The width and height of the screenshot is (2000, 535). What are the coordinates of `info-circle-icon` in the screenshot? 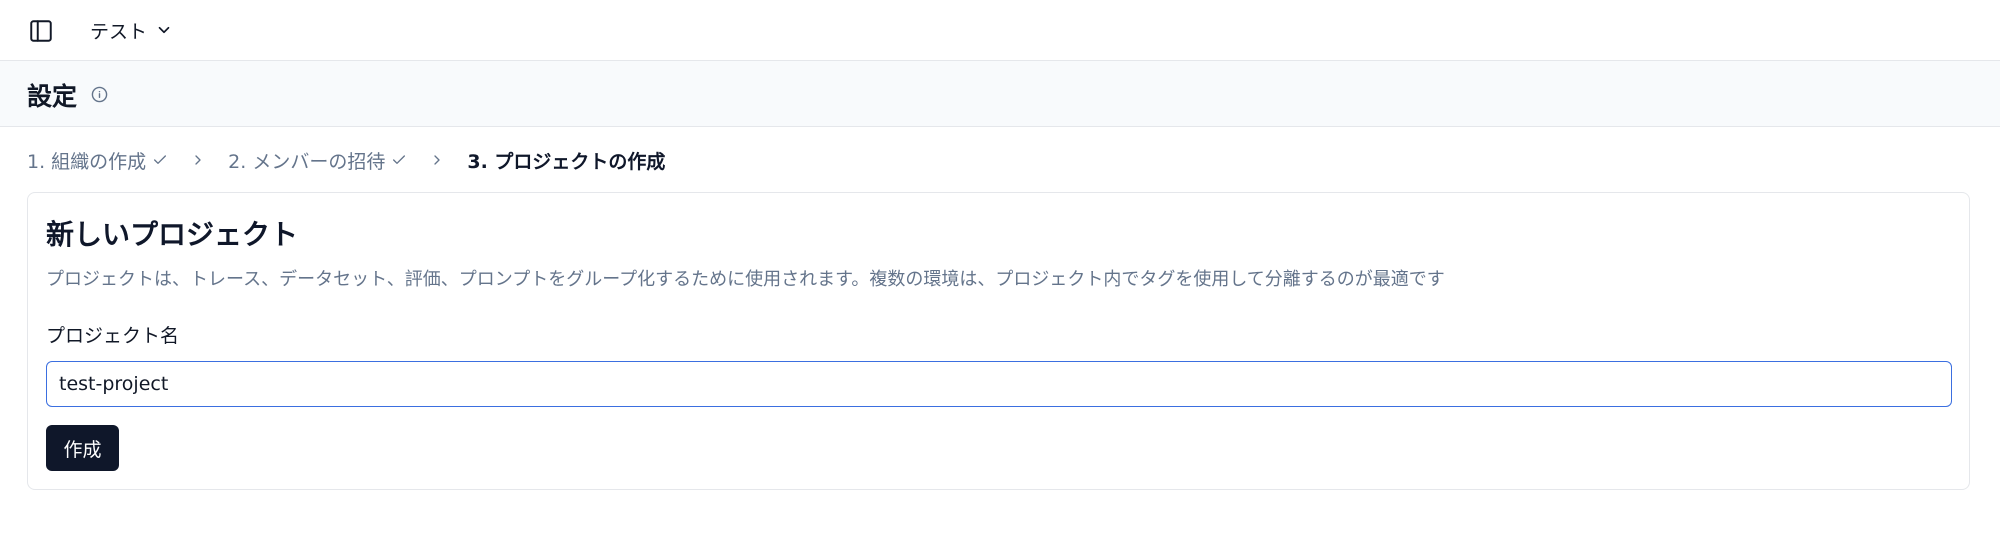 It's located at (99, 94).